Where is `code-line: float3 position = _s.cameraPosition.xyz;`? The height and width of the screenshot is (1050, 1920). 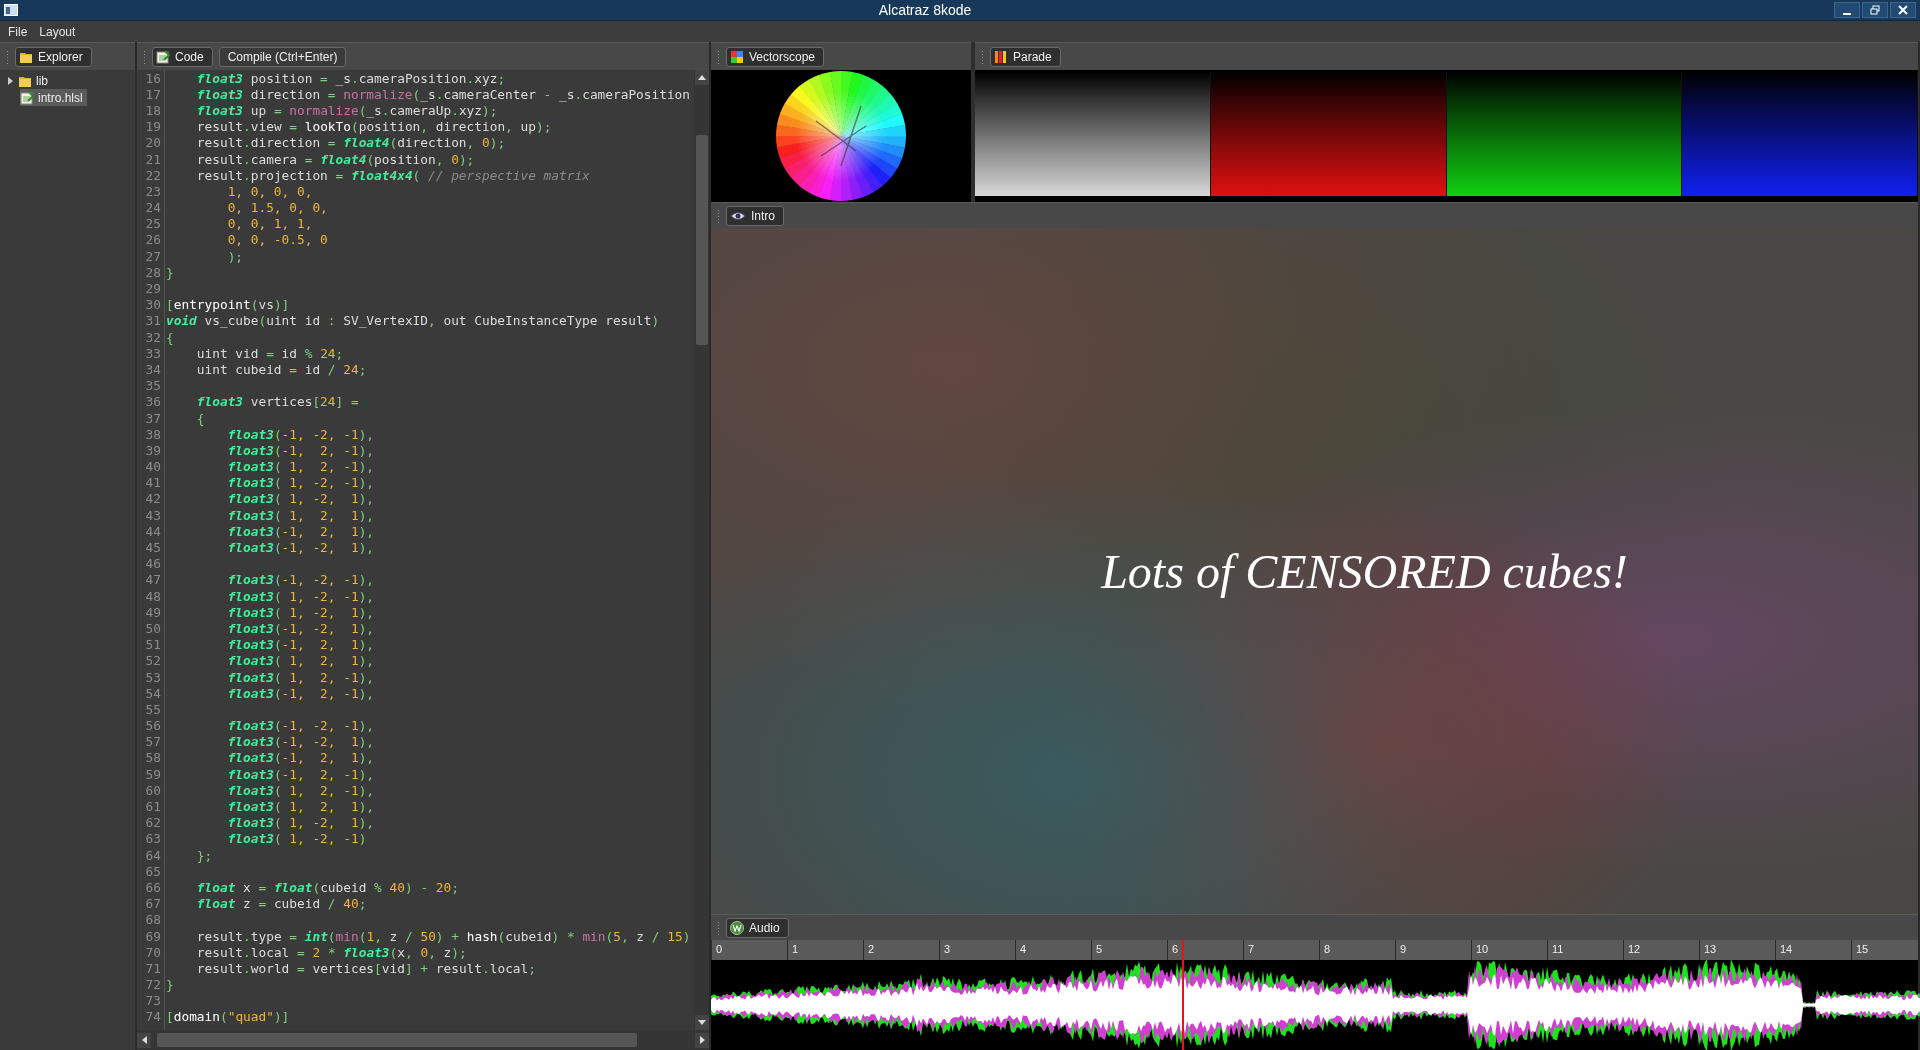
code-line: float3 position = _s.cameraPosition.xyz; is located at coordinates (350, 78).